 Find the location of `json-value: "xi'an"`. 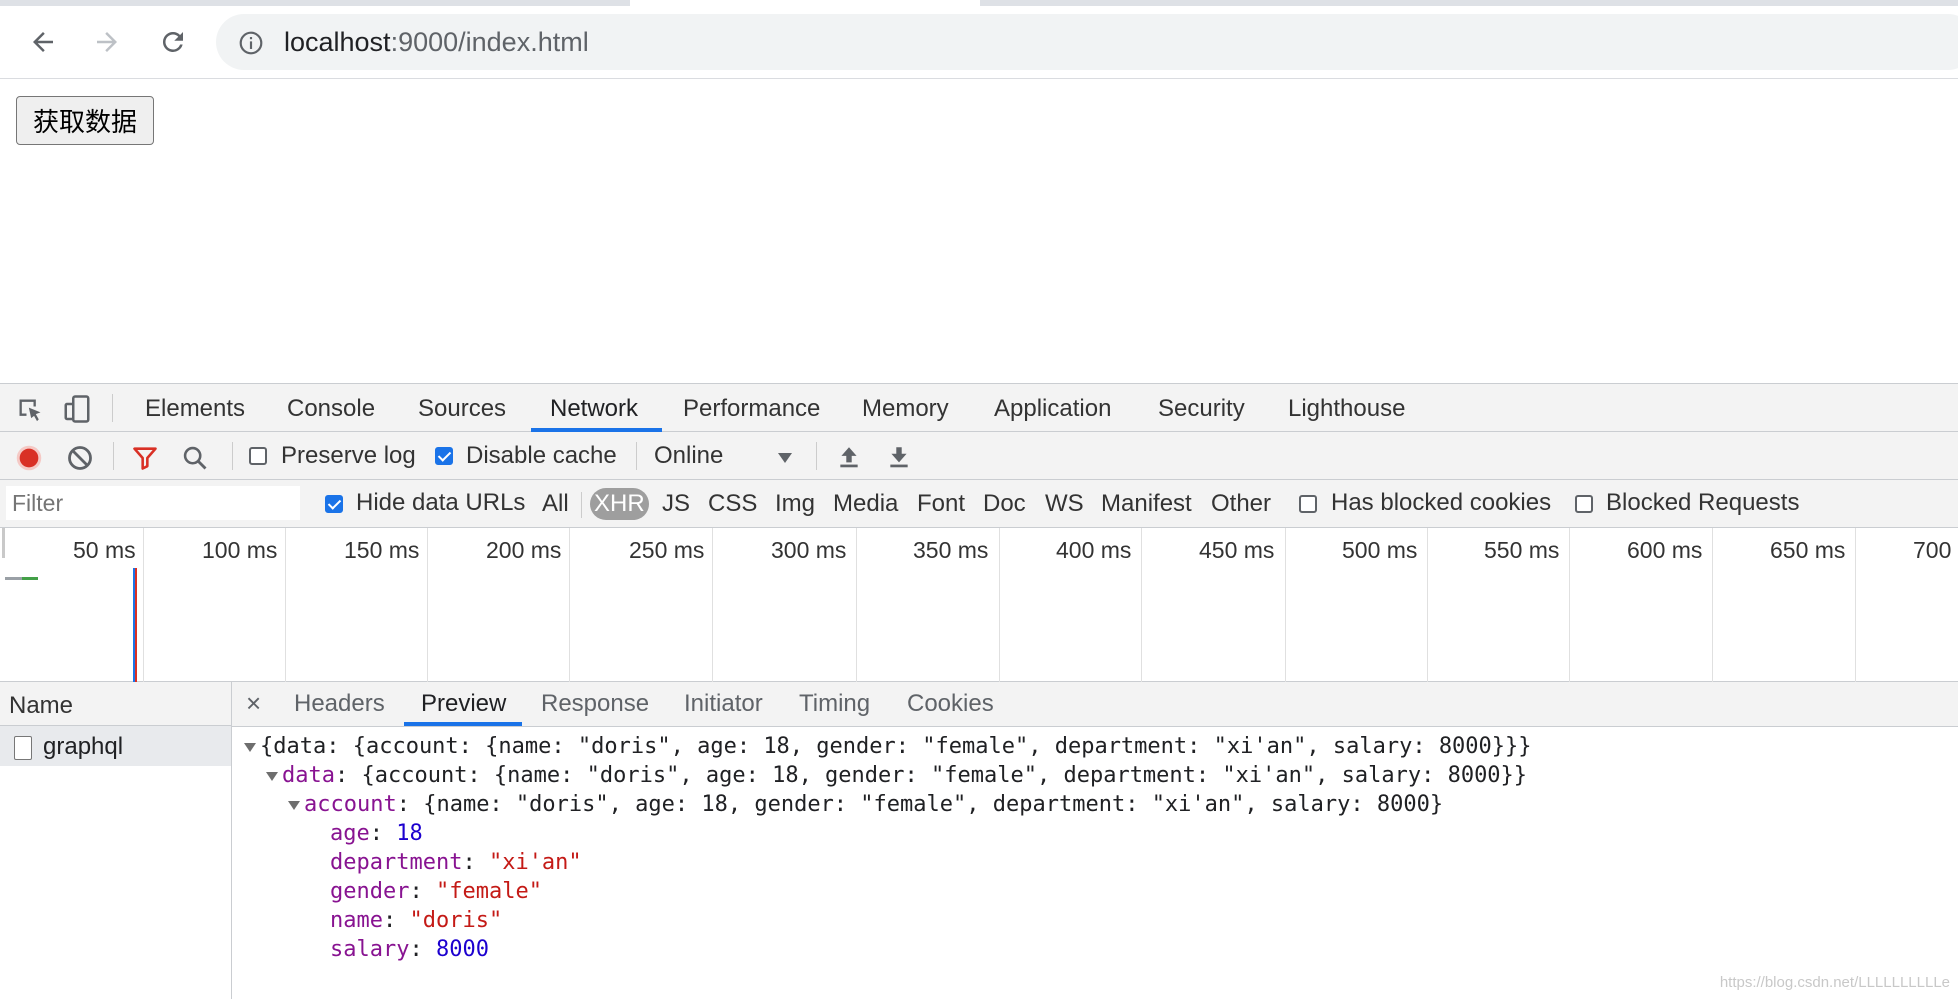

json-value: "xi'an" is located at coordinates (535, 862).